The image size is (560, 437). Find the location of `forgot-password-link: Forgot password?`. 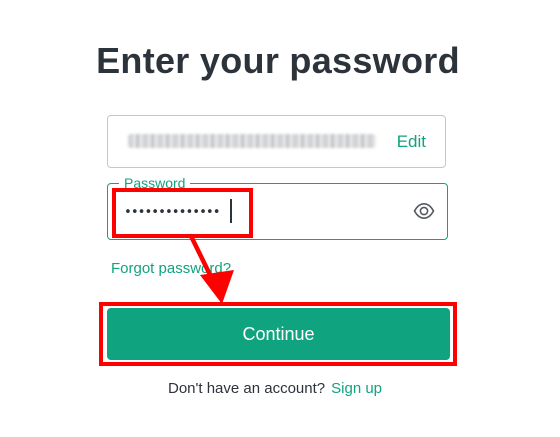

forgot-password-link: Forgot password? is located at coordinates (171, 268).